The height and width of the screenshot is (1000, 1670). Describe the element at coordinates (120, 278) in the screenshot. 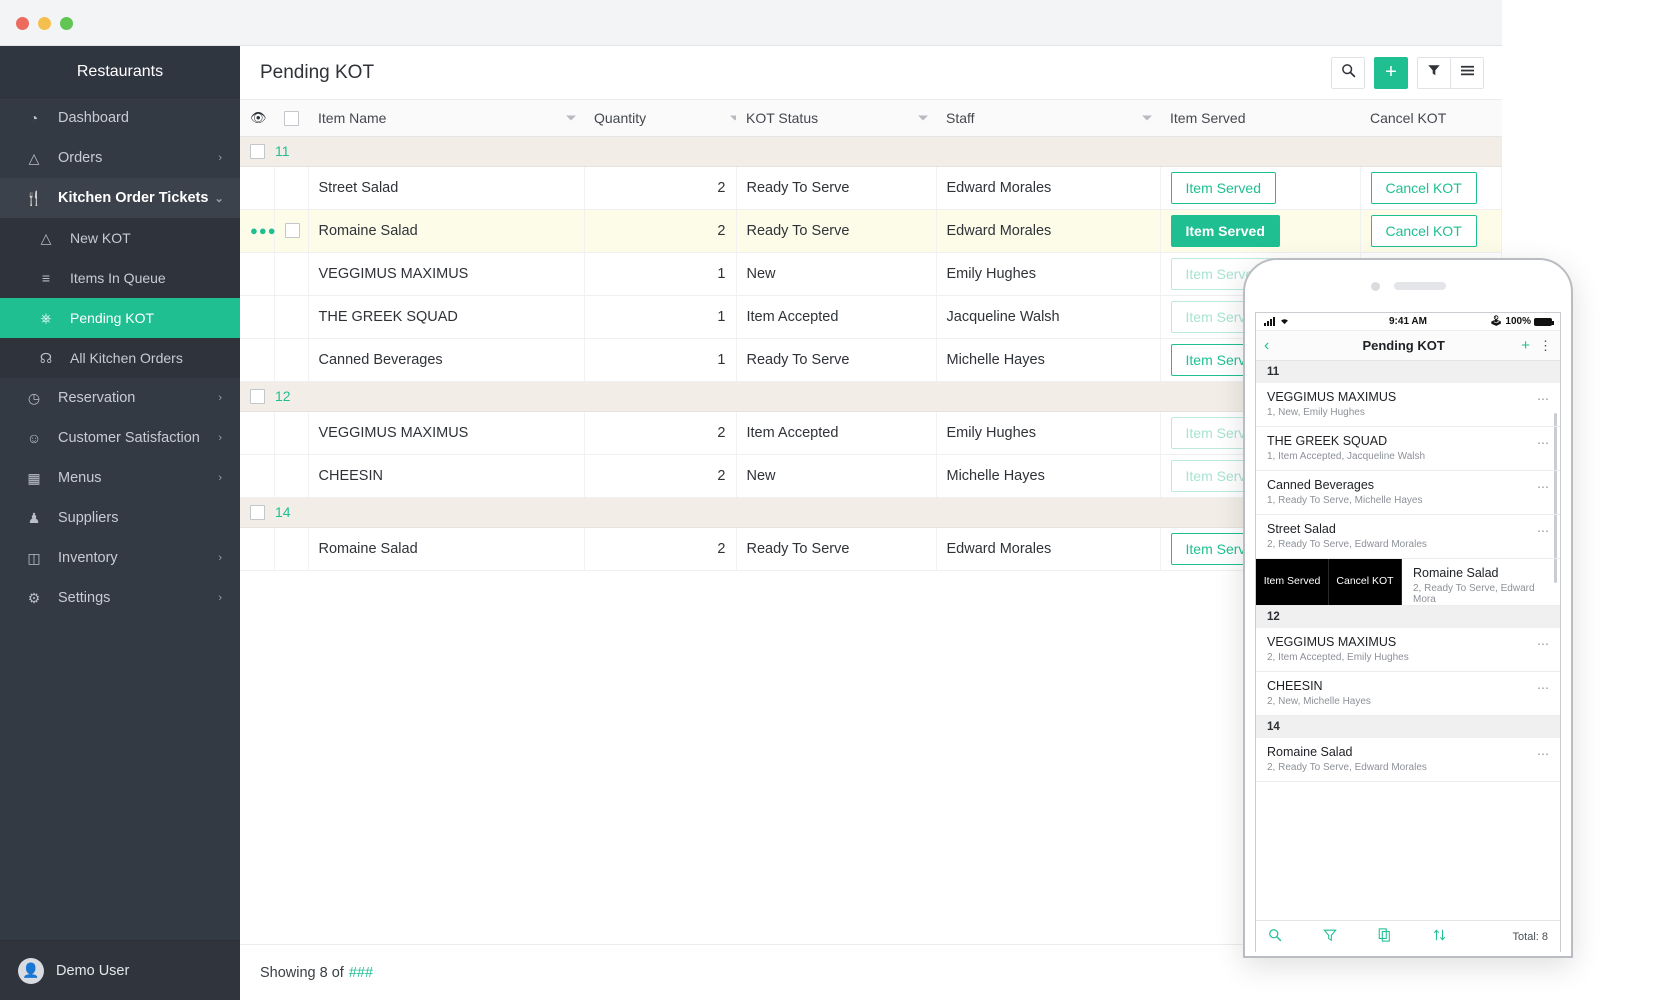

I see `sidebar-item-items-in-queue: ≡ Items In Queue` at that location.